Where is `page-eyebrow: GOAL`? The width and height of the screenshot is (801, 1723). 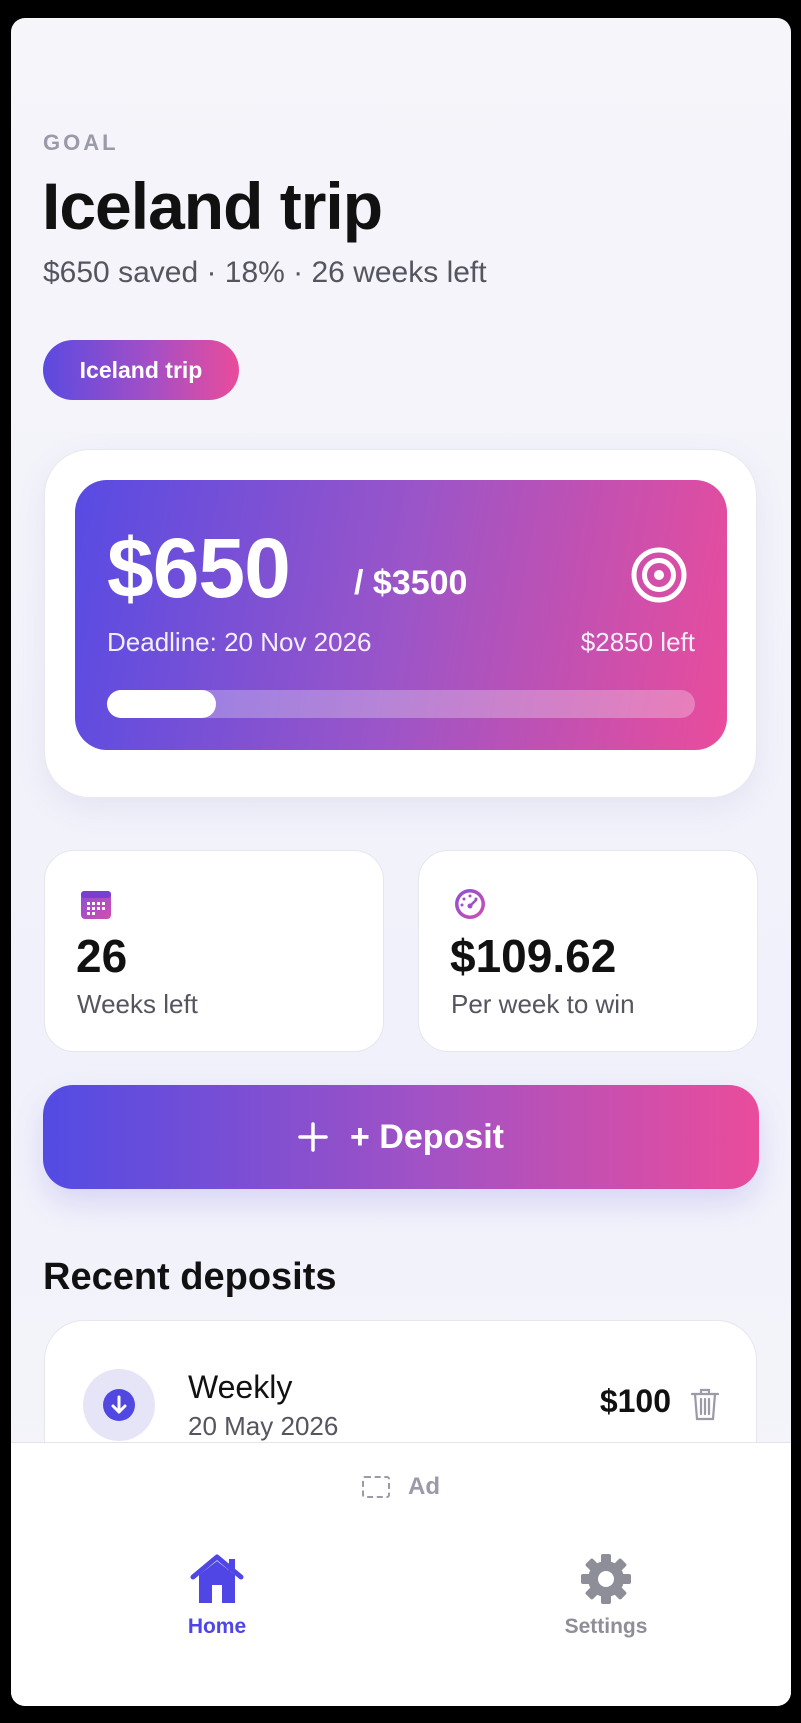
page-eyebrow: GOAL is located at coordinates (81, 142).